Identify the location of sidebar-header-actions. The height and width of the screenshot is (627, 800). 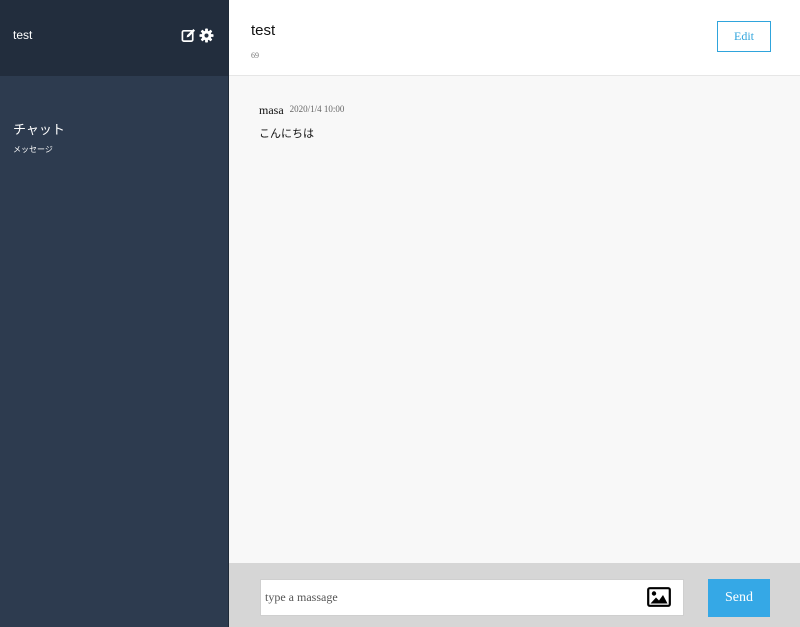
(198, 36).